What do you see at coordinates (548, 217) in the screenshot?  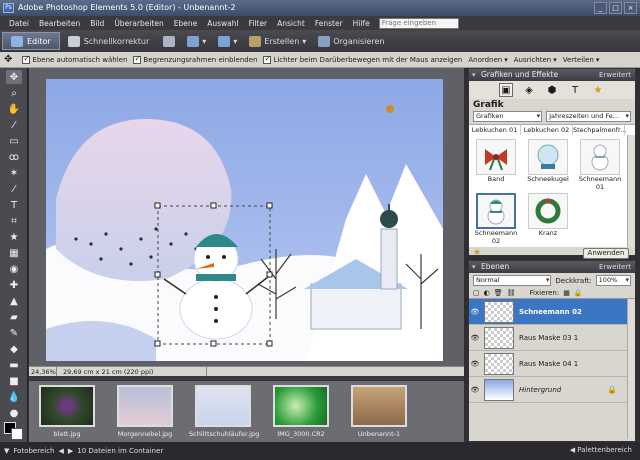 I see `artwork-kranz: Kranz` at bounding box center [548, 217].